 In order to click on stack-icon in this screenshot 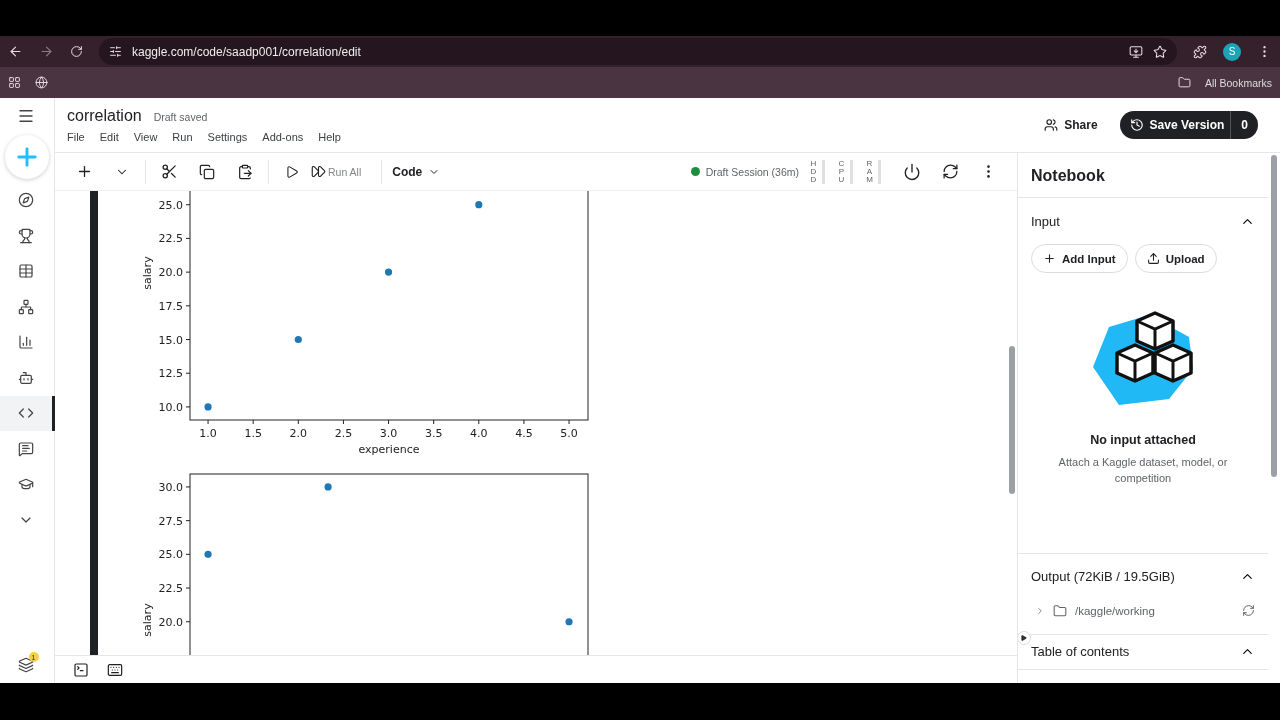, I will do `click(25, 665)`.